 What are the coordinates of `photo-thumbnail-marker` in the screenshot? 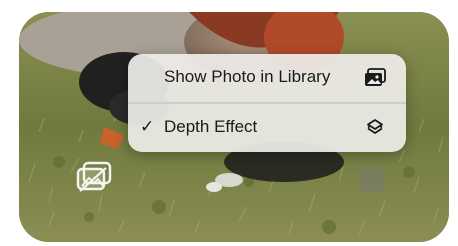 It's located at (372, 180).